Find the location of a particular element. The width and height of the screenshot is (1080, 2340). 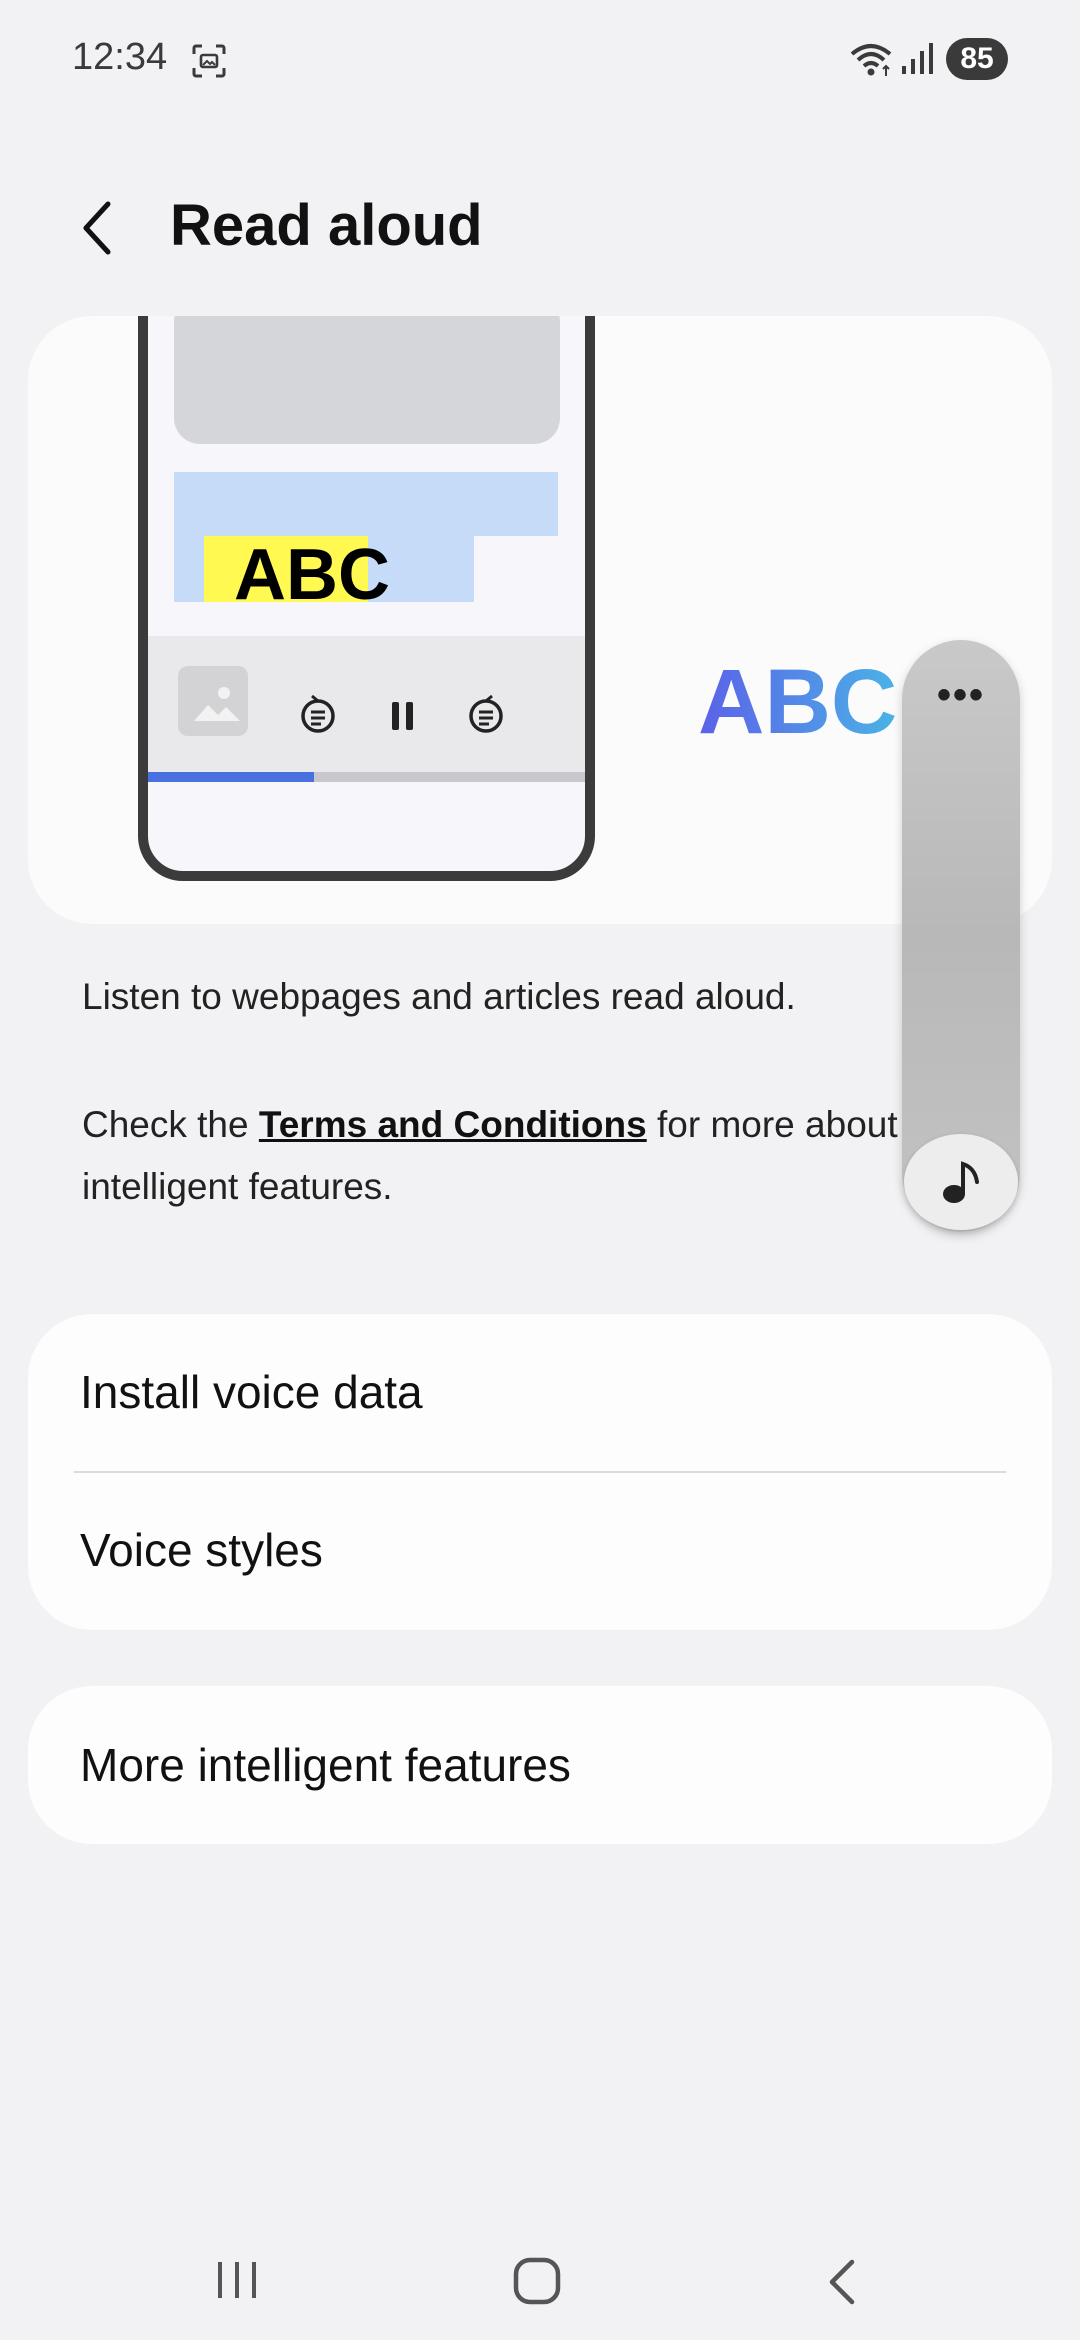

install-voice-data-item: Install voice data is located at coordinates (540, 1392).